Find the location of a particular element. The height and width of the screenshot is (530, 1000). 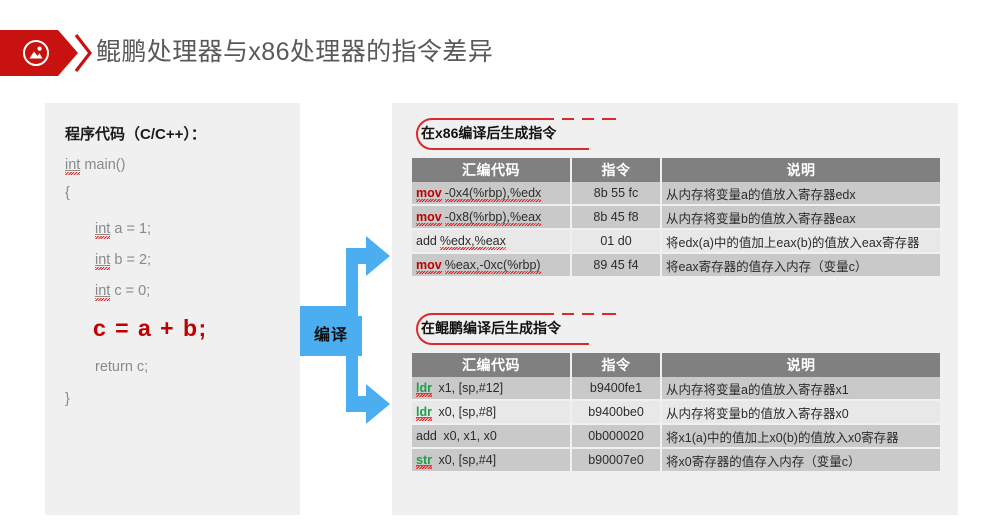

cell-asm: mov %eax,-0xc(%rbp) is located at coordinates (492, 265).